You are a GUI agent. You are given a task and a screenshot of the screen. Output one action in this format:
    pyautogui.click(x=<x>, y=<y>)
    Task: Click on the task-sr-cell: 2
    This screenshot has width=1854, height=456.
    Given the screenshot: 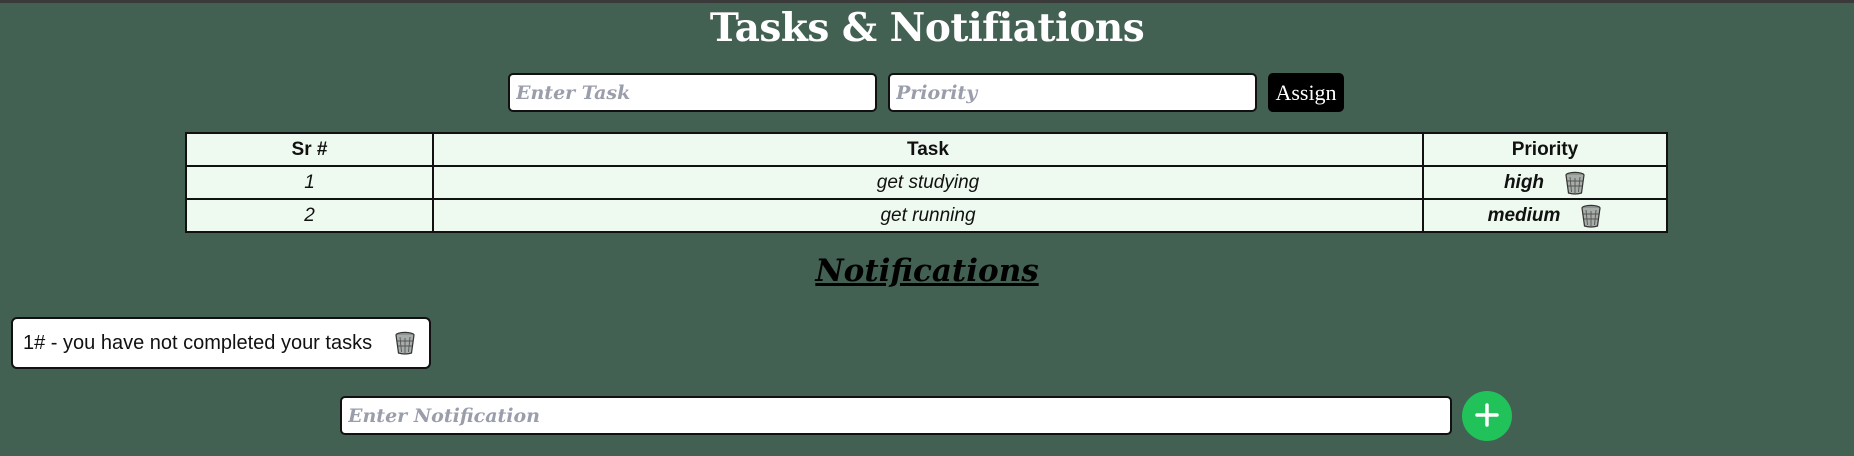 What is the action you would take?
    pyautogui.click(x=309, y=215)
    